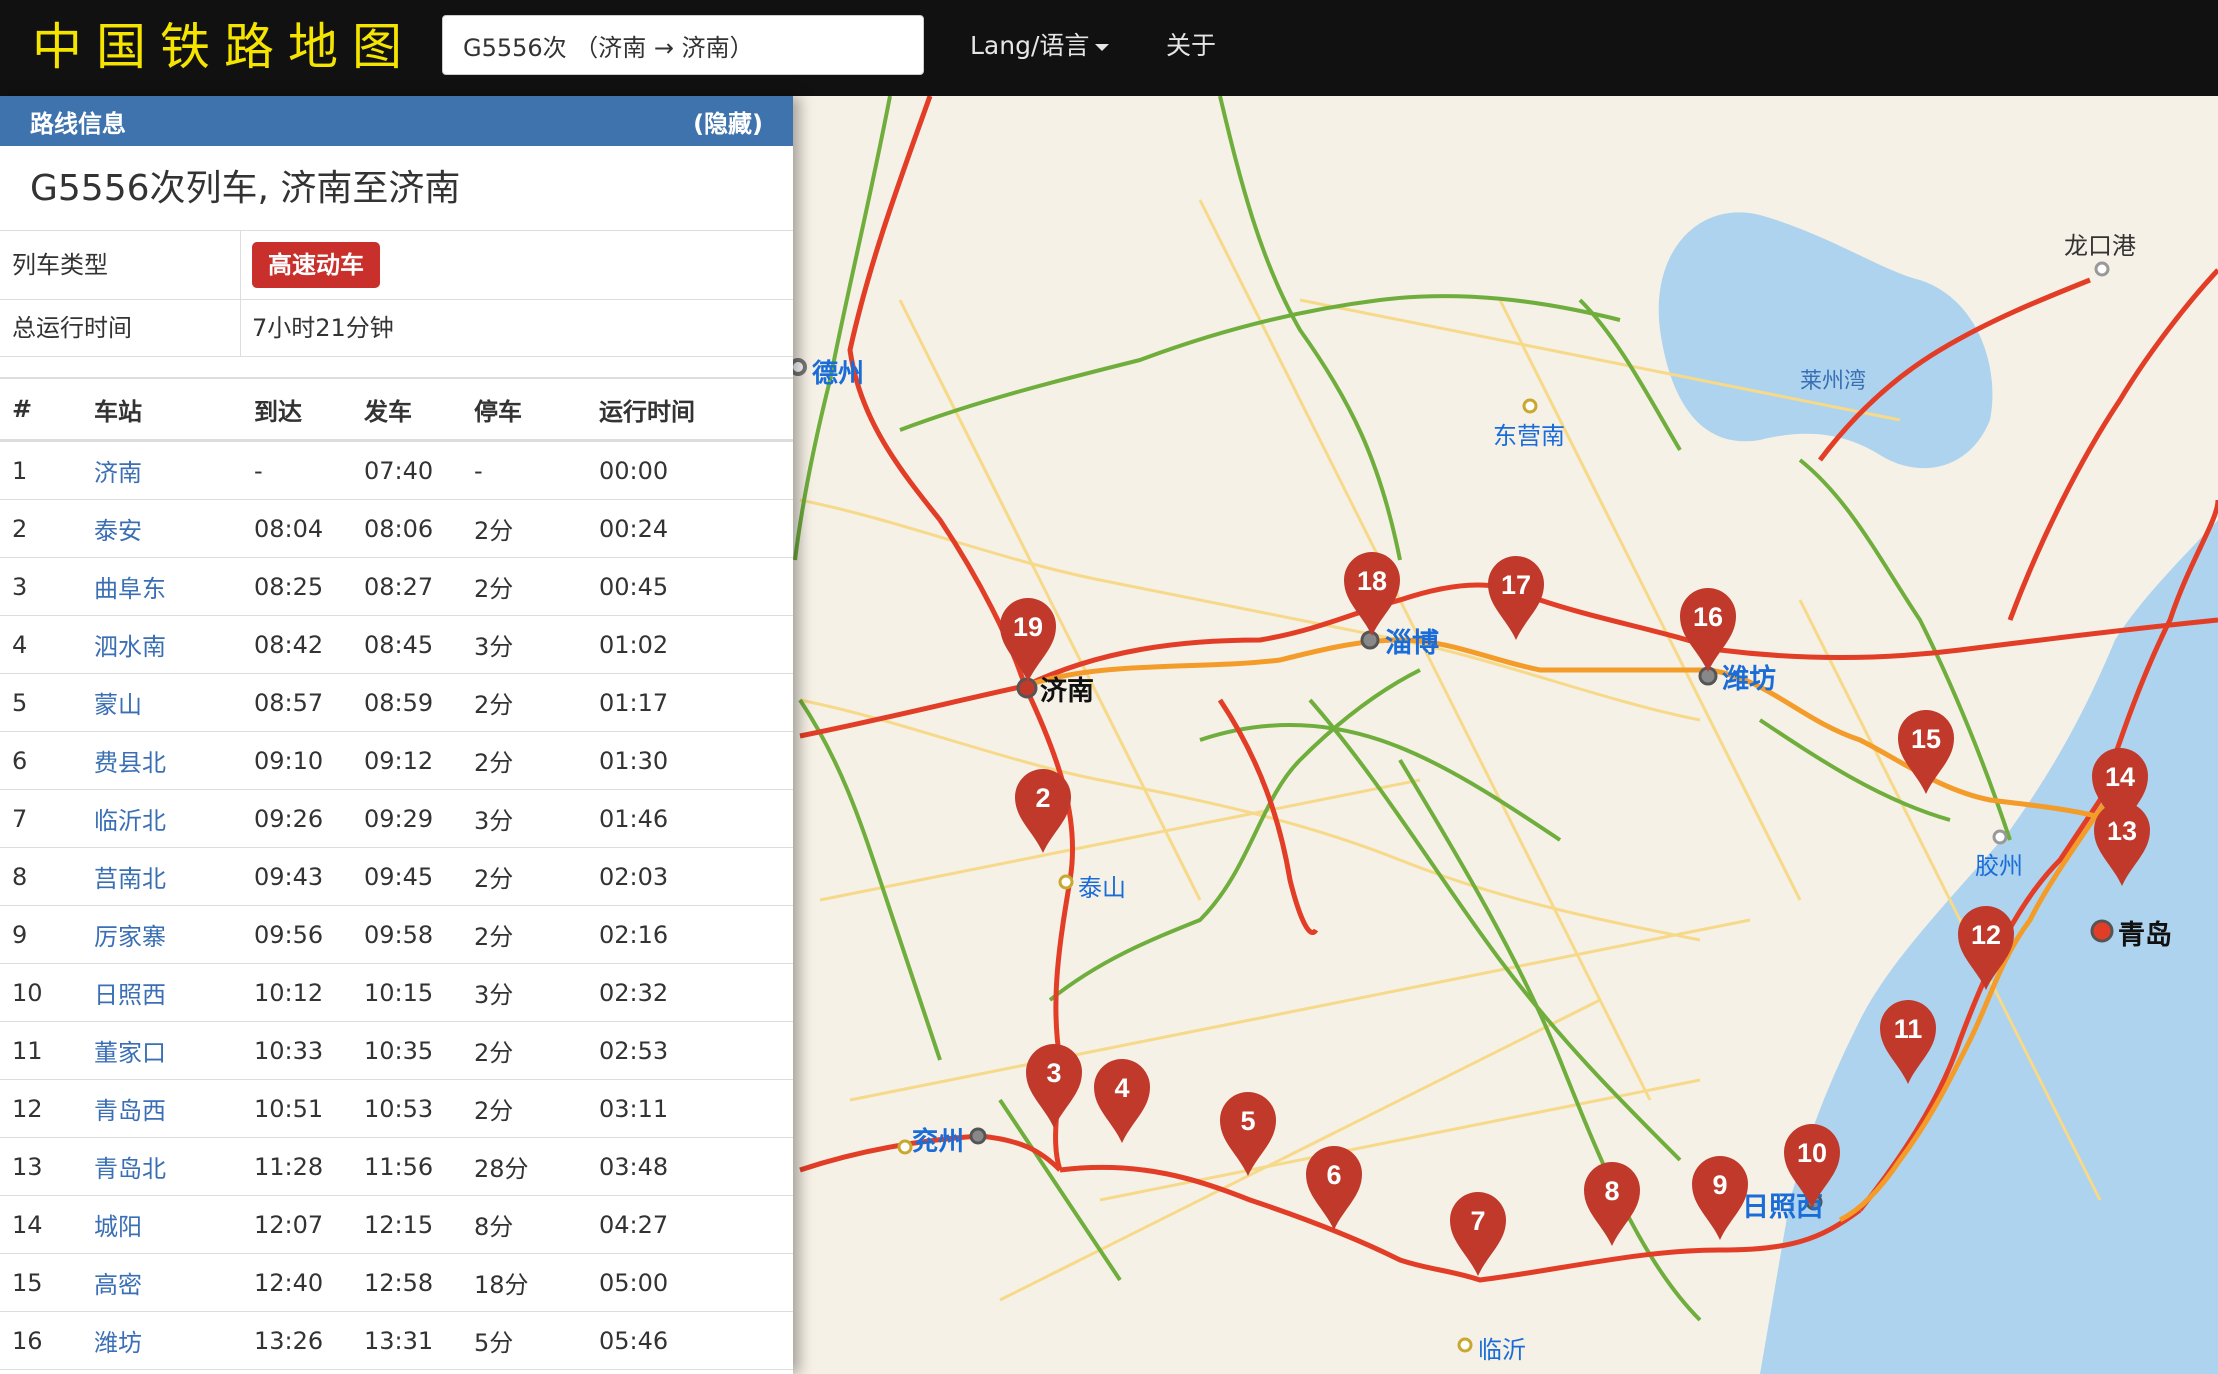 Image resolution: width=2218 pixels, height=1374 pixels. What do you see at coordinates (1516, 585) in the screenshot?
I see `route-marker: 17` at bounding box center [1516, 585].